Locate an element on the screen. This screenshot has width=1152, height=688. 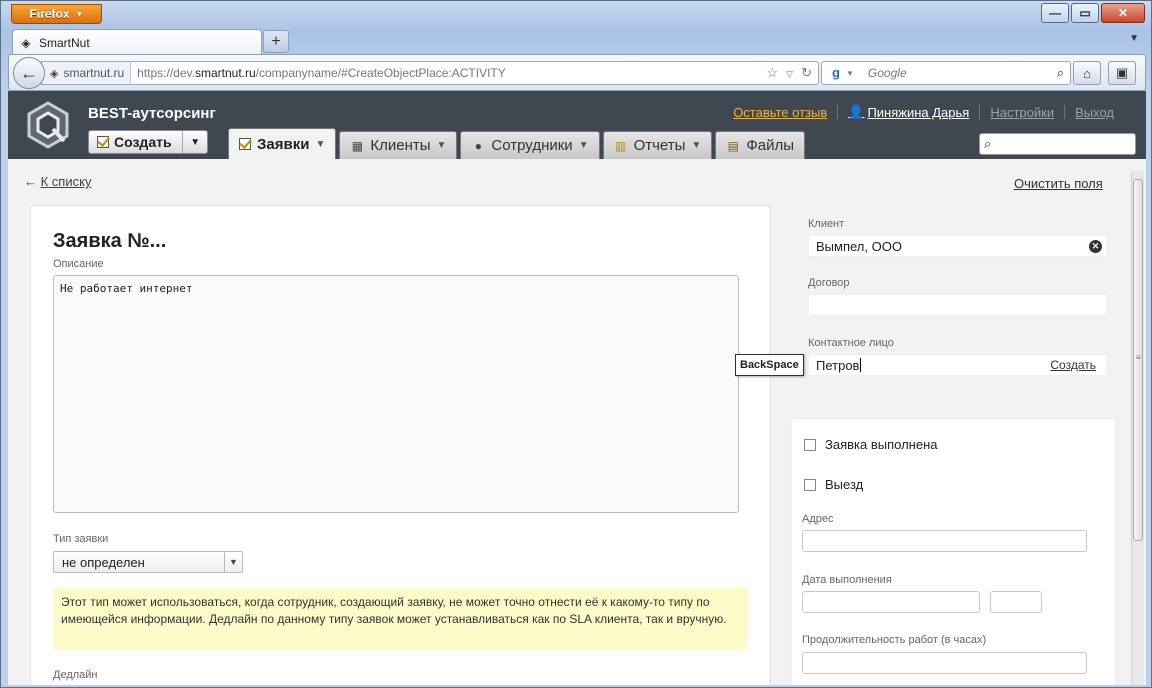
tab-employees: ● Сотрудники ▼ is located at coordinates (530, 145).